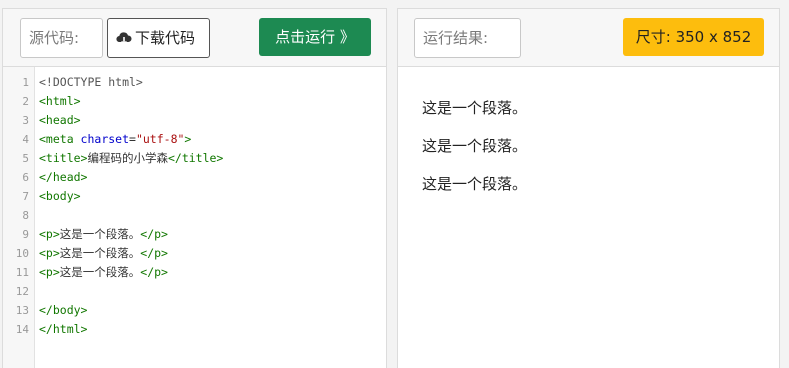 Image resolution: width=789 pixels, height=368 pixels. I want to click on code-token: =, so click(132, 139).